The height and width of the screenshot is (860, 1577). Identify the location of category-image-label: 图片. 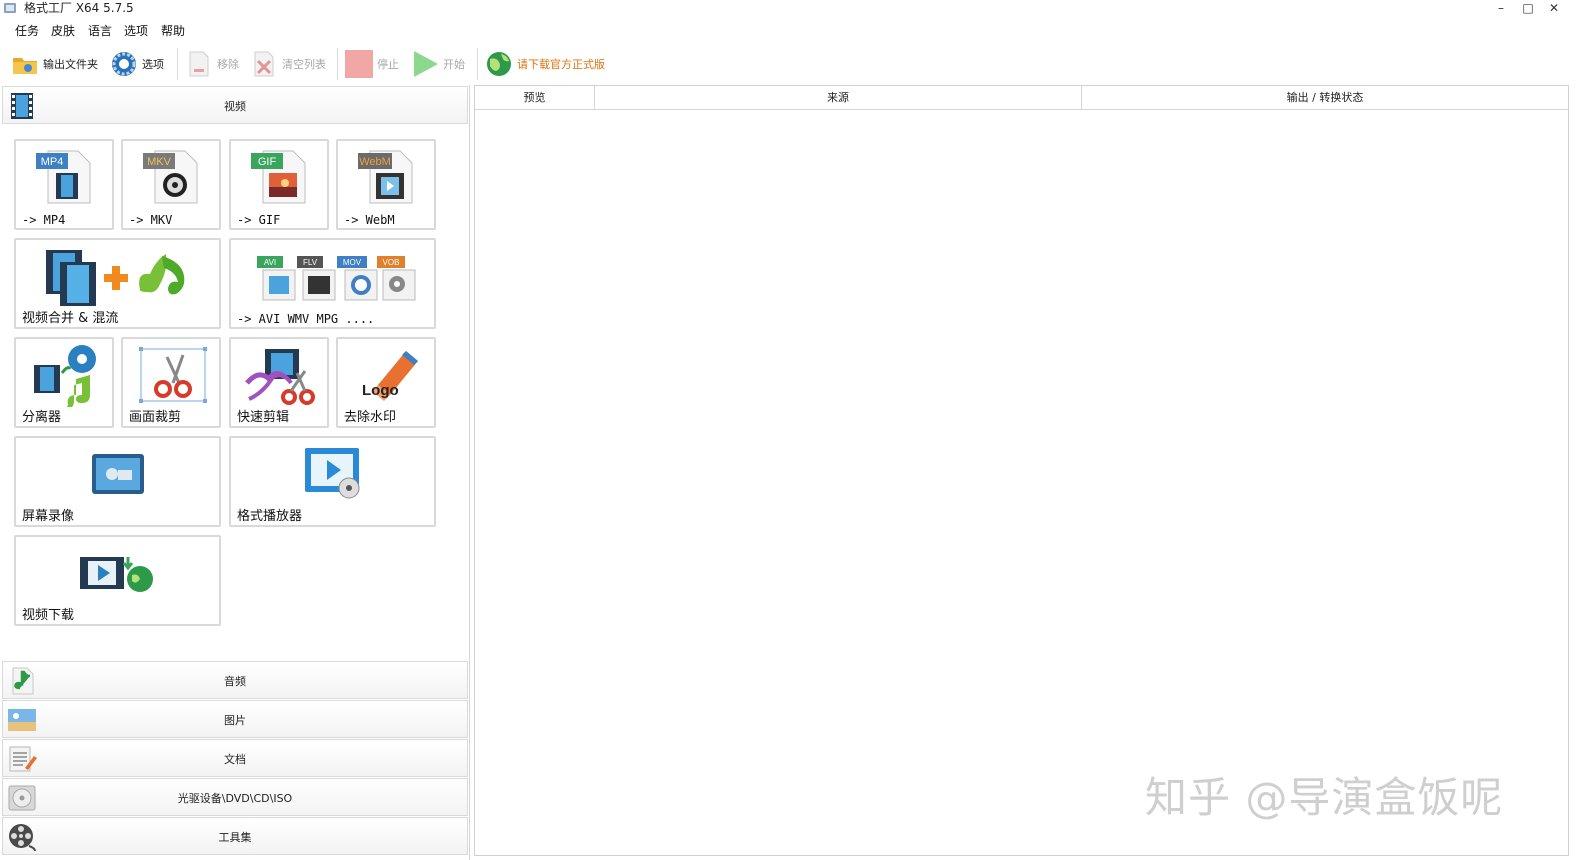
(235, 720).